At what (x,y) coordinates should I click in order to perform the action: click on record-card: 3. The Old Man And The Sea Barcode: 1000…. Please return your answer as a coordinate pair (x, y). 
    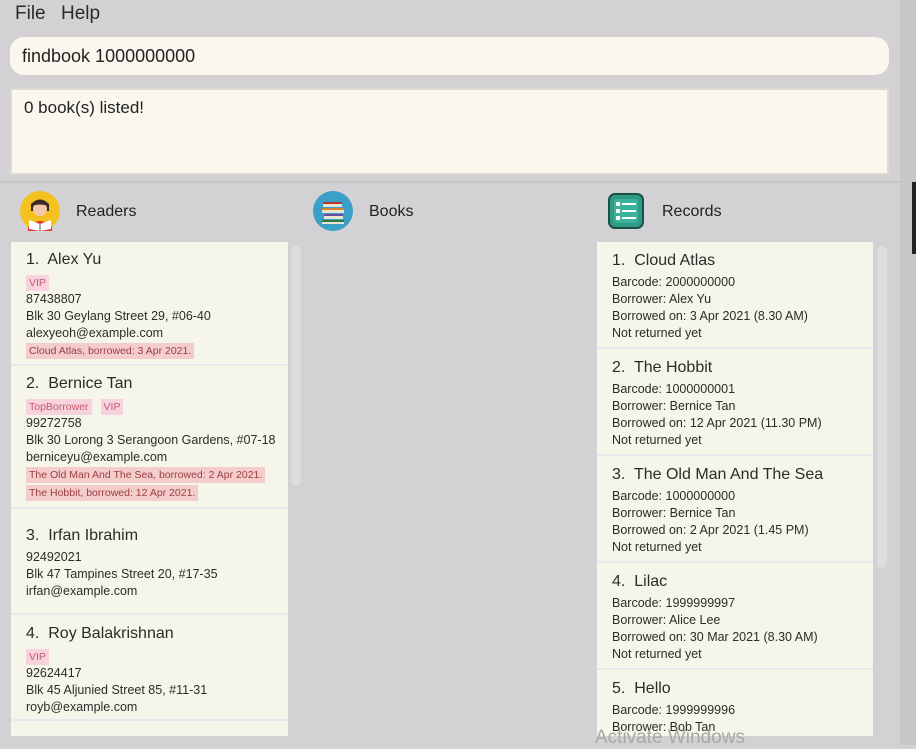
    Looking at the image, I should click on (735, 509).